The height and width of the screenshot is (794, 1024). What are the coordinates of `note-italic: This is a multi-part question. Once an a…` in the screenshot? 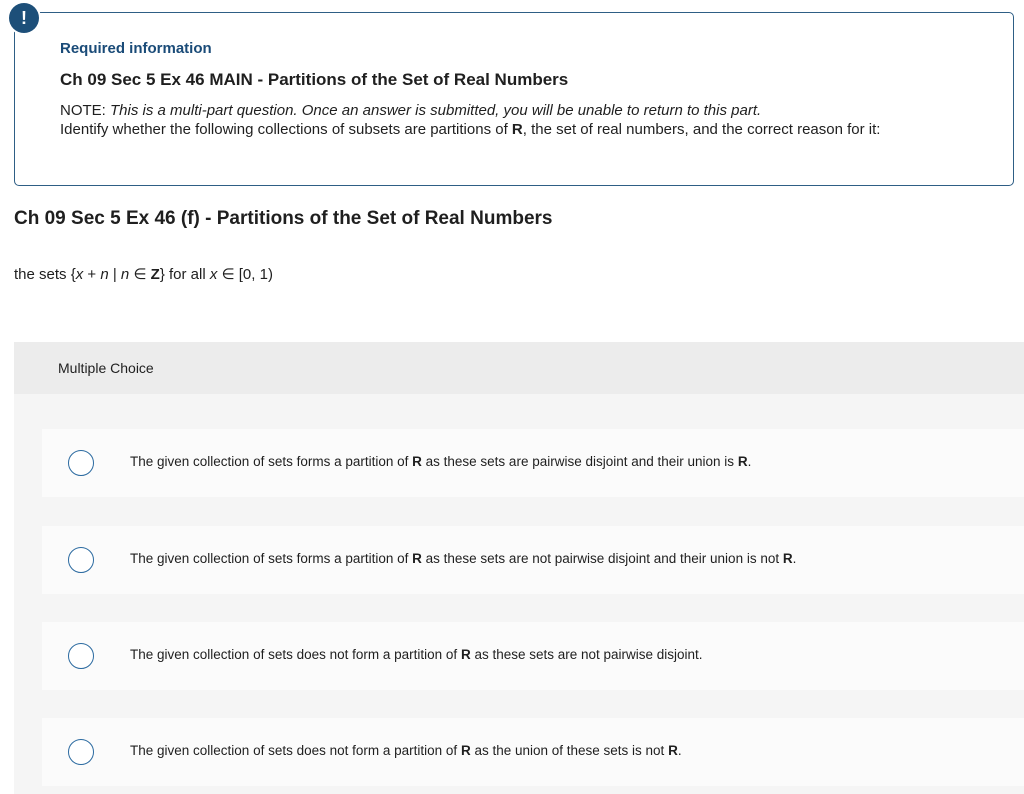 It's located at (436, 110).